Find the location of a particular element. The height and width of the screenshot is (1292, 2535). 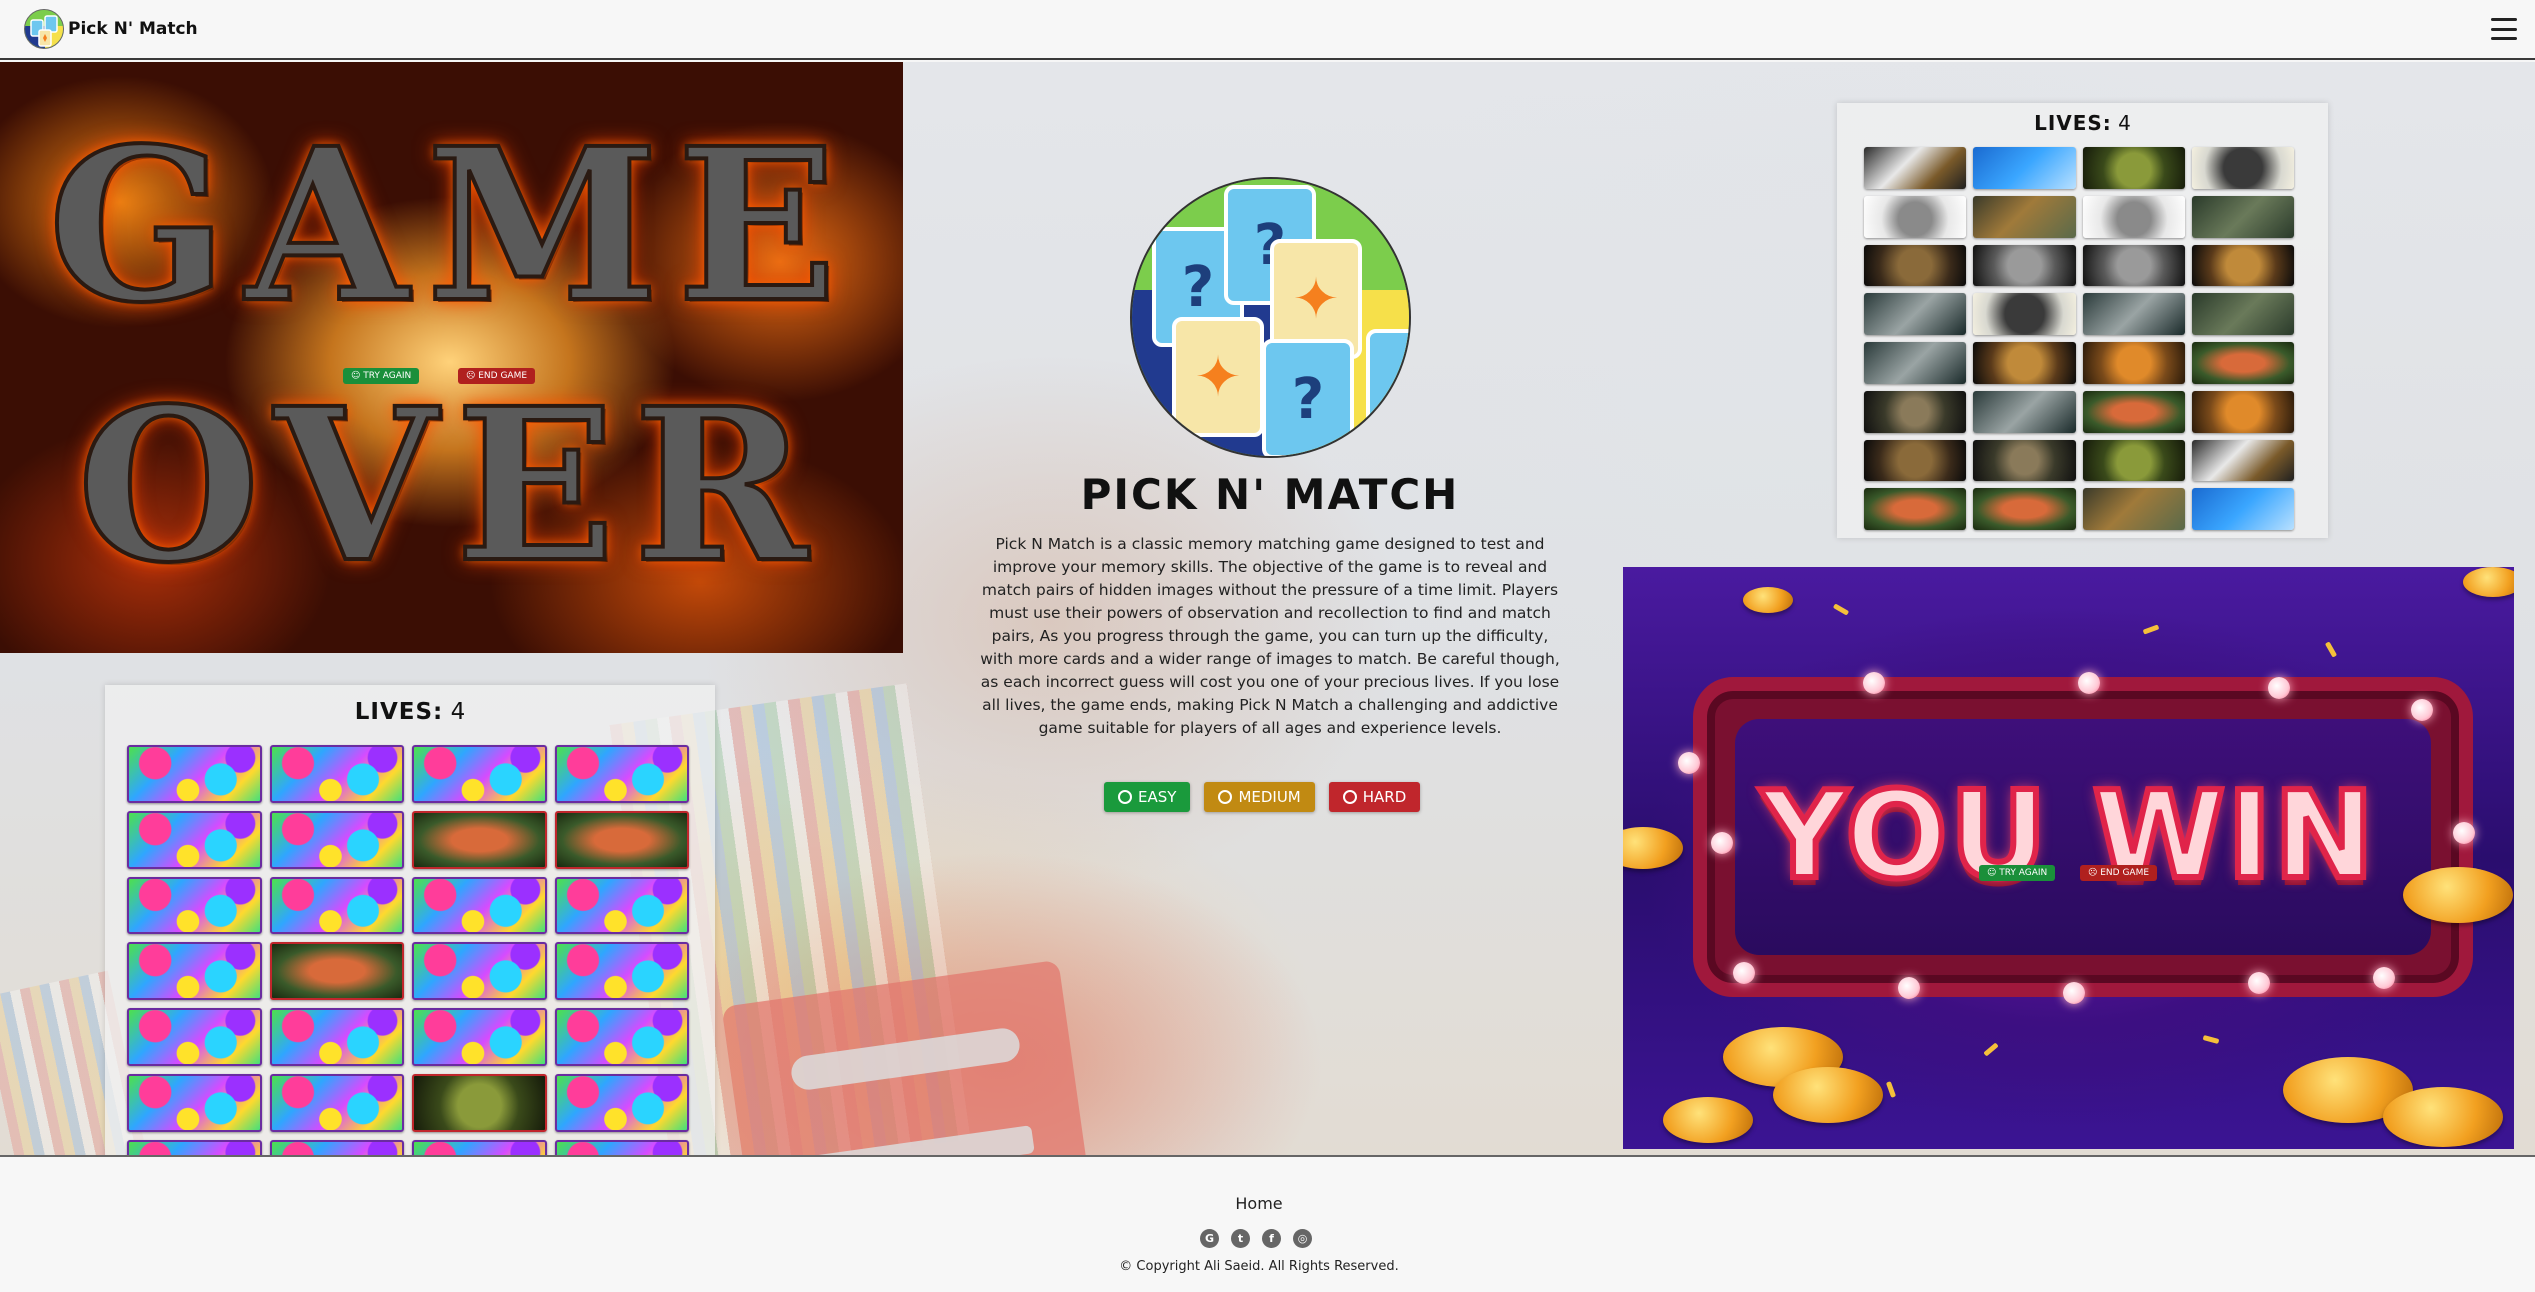

github-icon: G is located at coordinates (1209, 1238).